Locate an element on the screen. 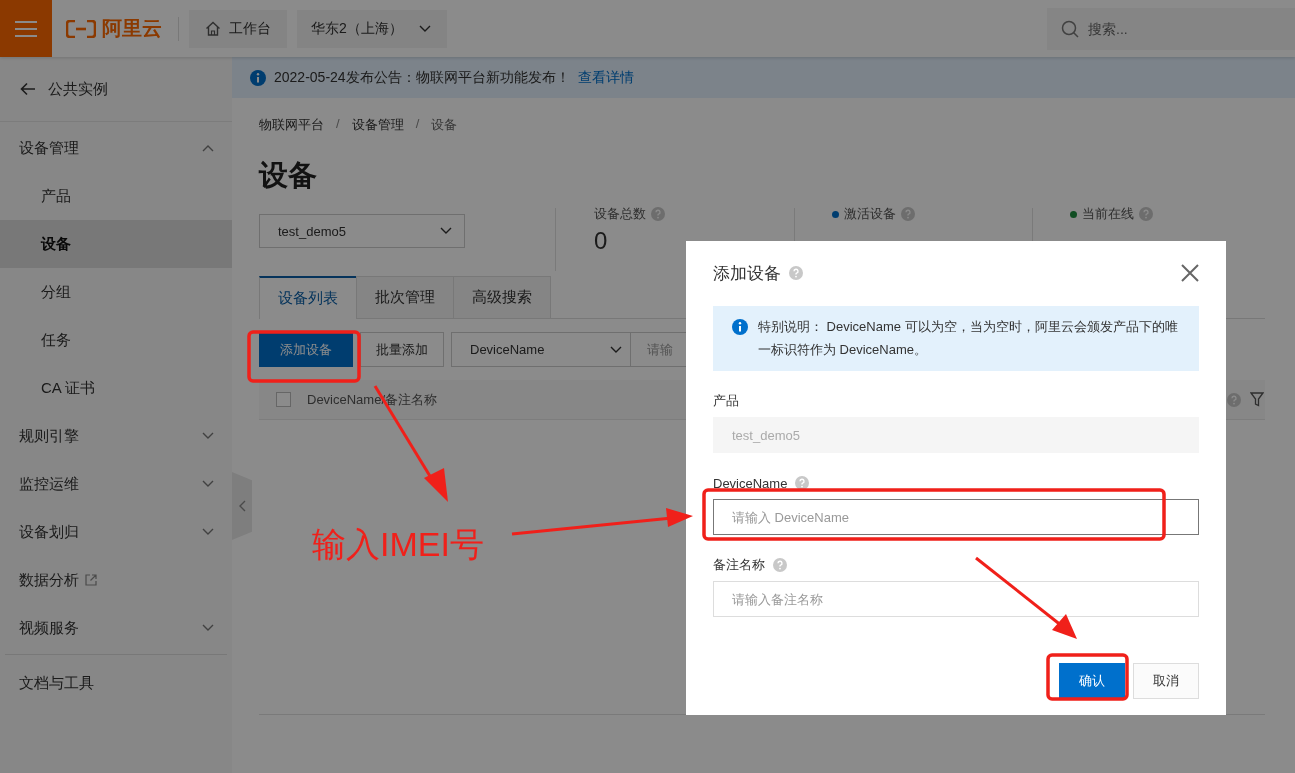  nav-item: 分组 is located at coordinates (116, 292).